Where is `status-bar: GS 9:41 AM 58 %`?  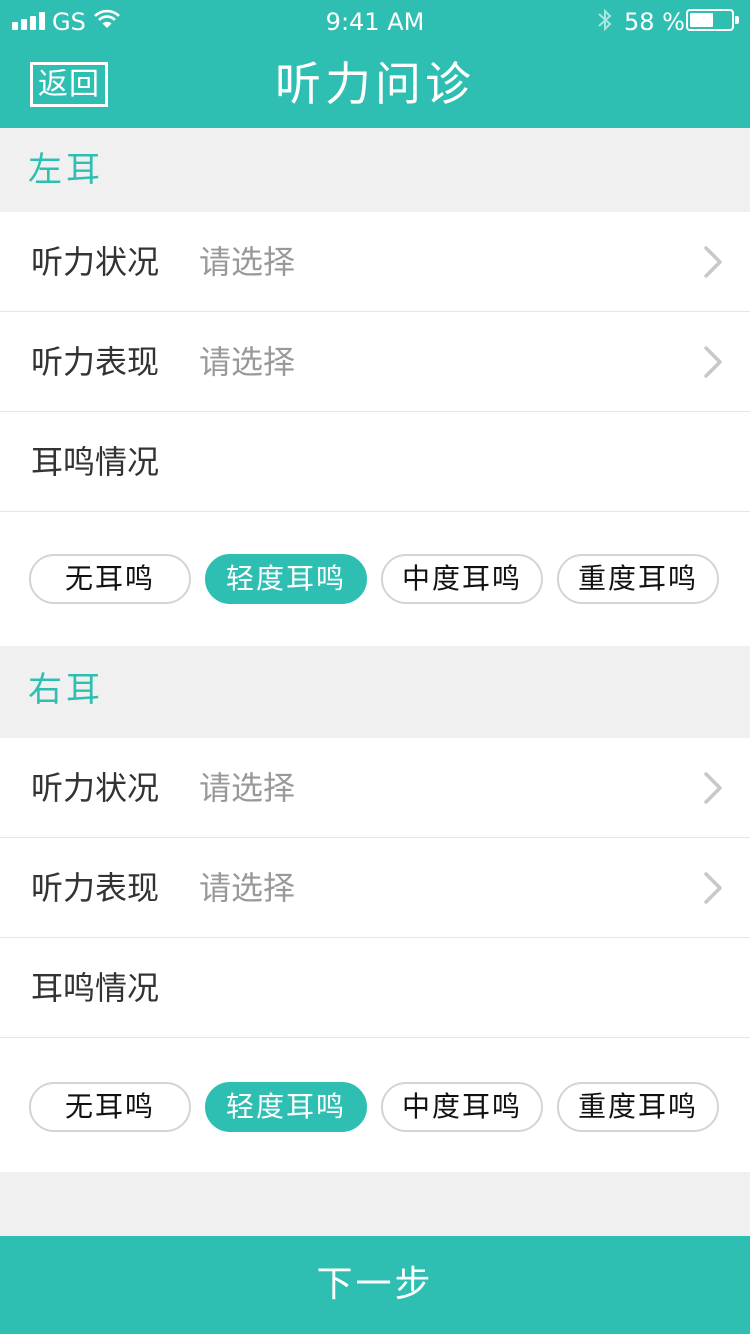
status-bar: GS 9:41 AM 58 % is located at coordinates (375, 22).